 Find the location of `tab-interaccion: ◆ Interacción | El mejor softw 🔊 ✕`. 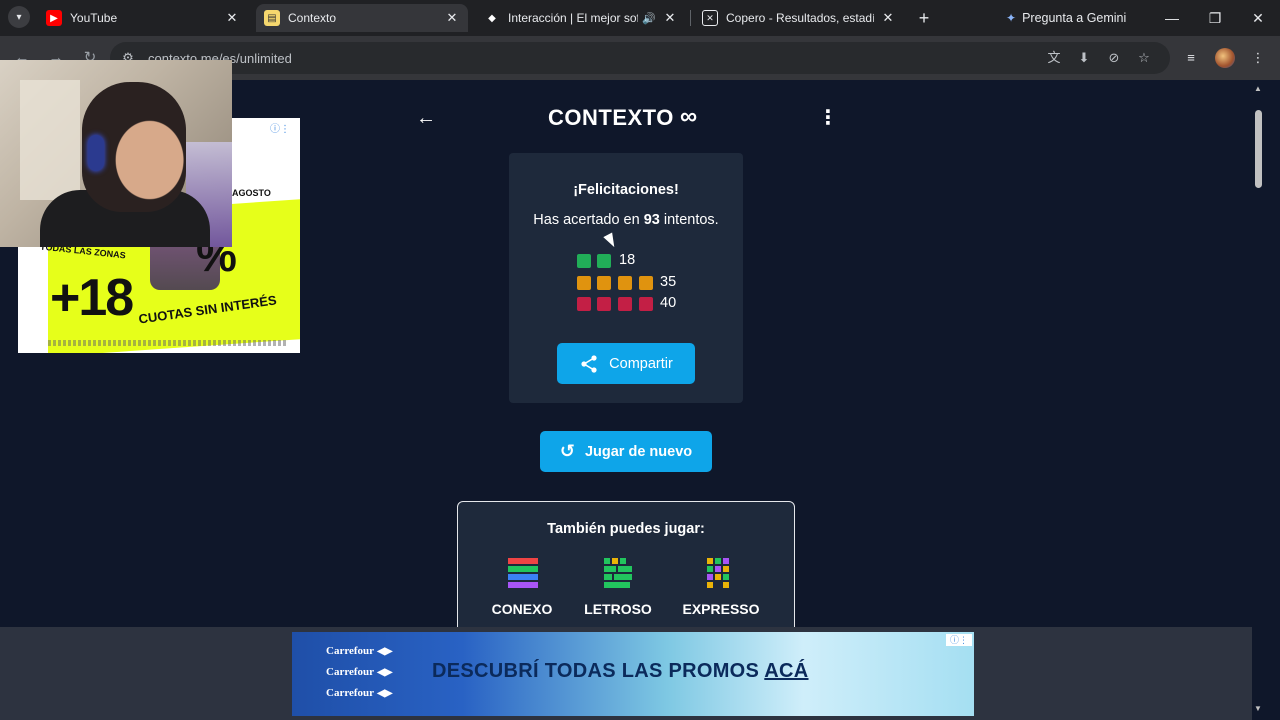

tab-interaccion: ◆ Interacción | El mejor softw 🔊 ✕ is located at coordinates (581, 18).